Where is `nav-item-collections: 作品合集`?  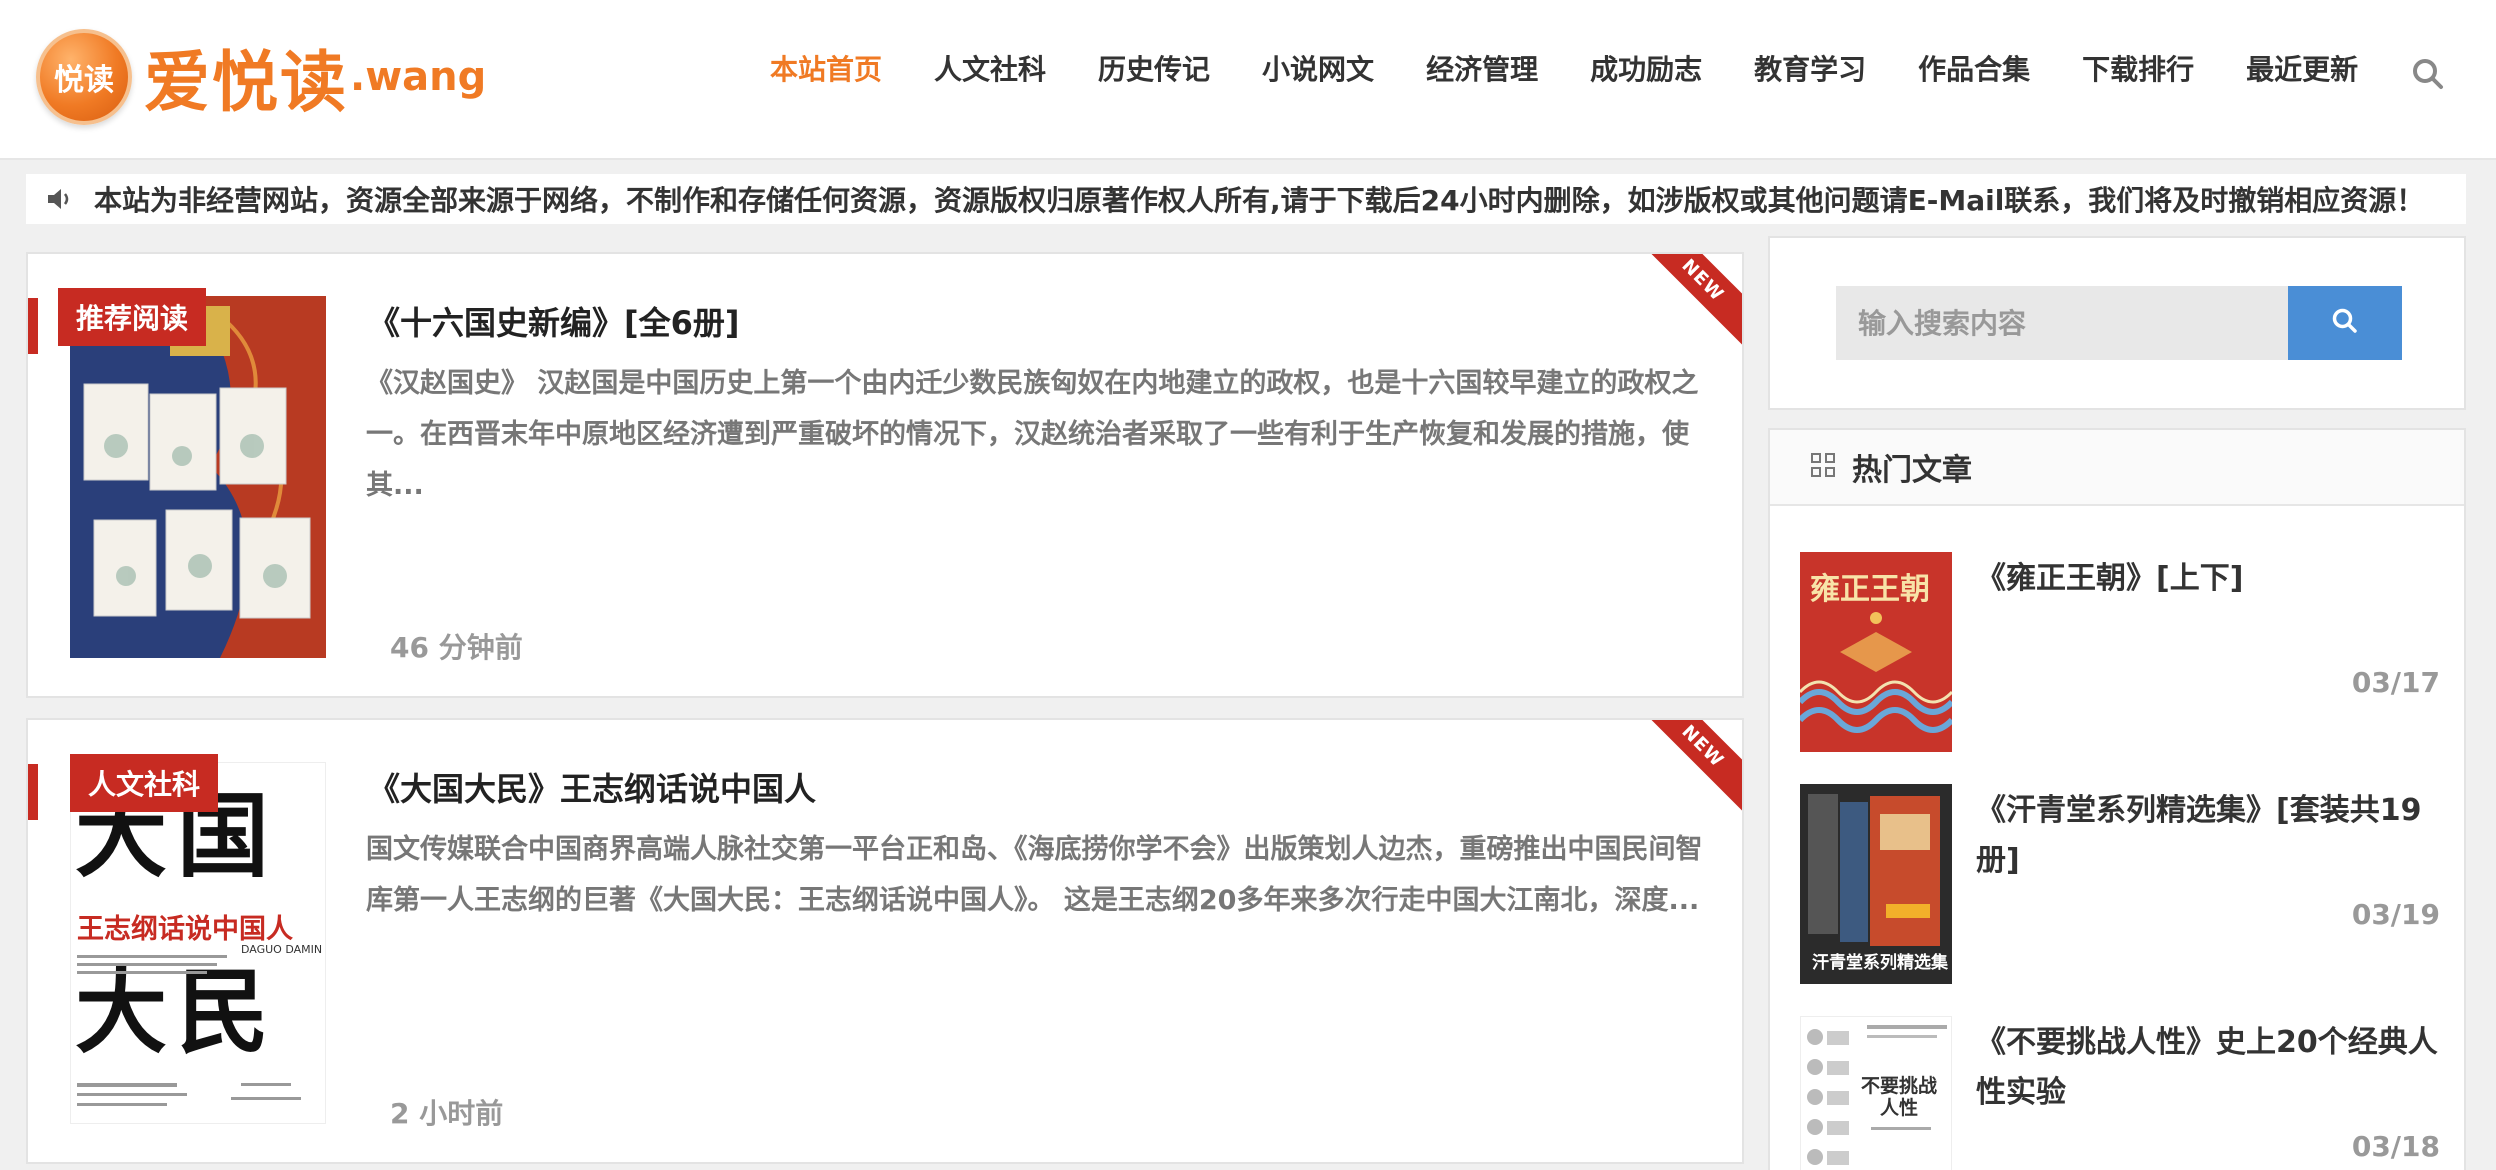 nav-item-collections: 作品合集 is located at coordinates (1974, 68).